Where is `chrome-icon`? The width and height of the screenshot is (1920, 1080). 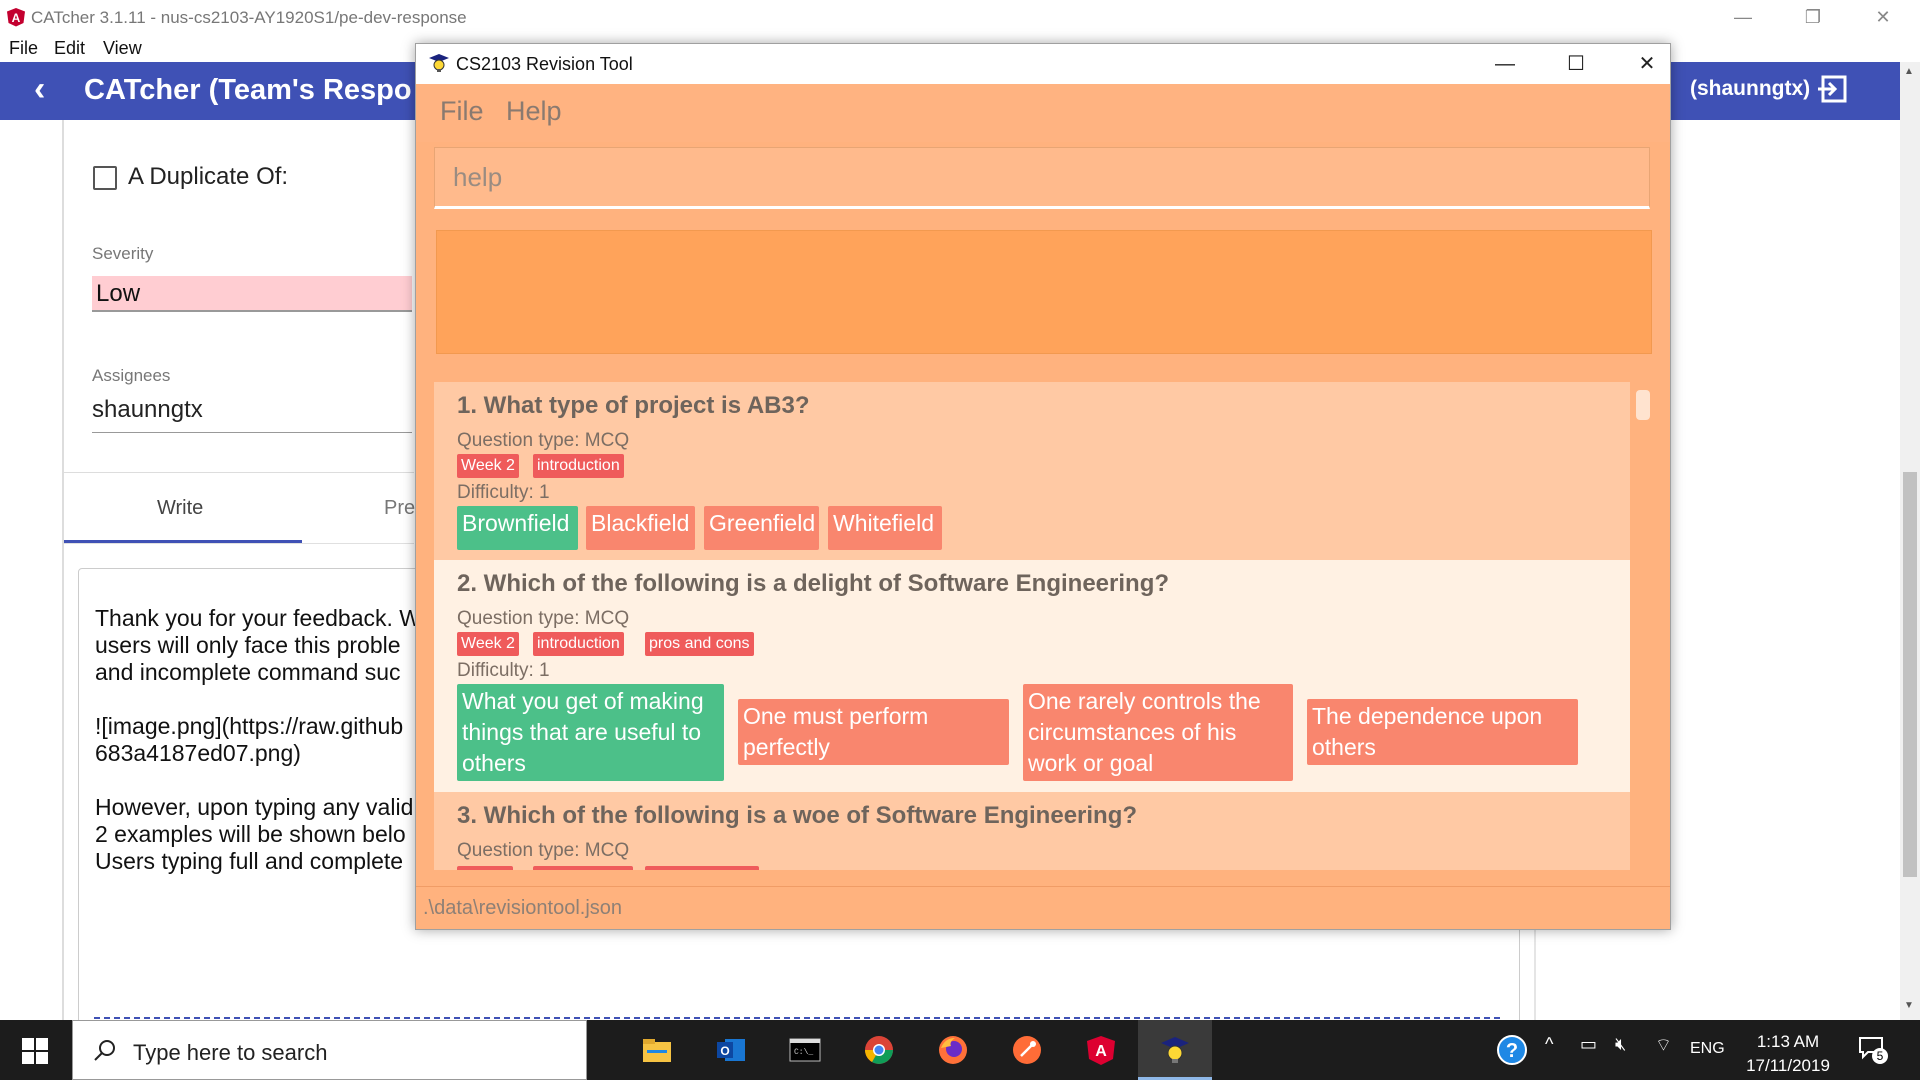
chrome-icon is located at coordinates (879, 1050).